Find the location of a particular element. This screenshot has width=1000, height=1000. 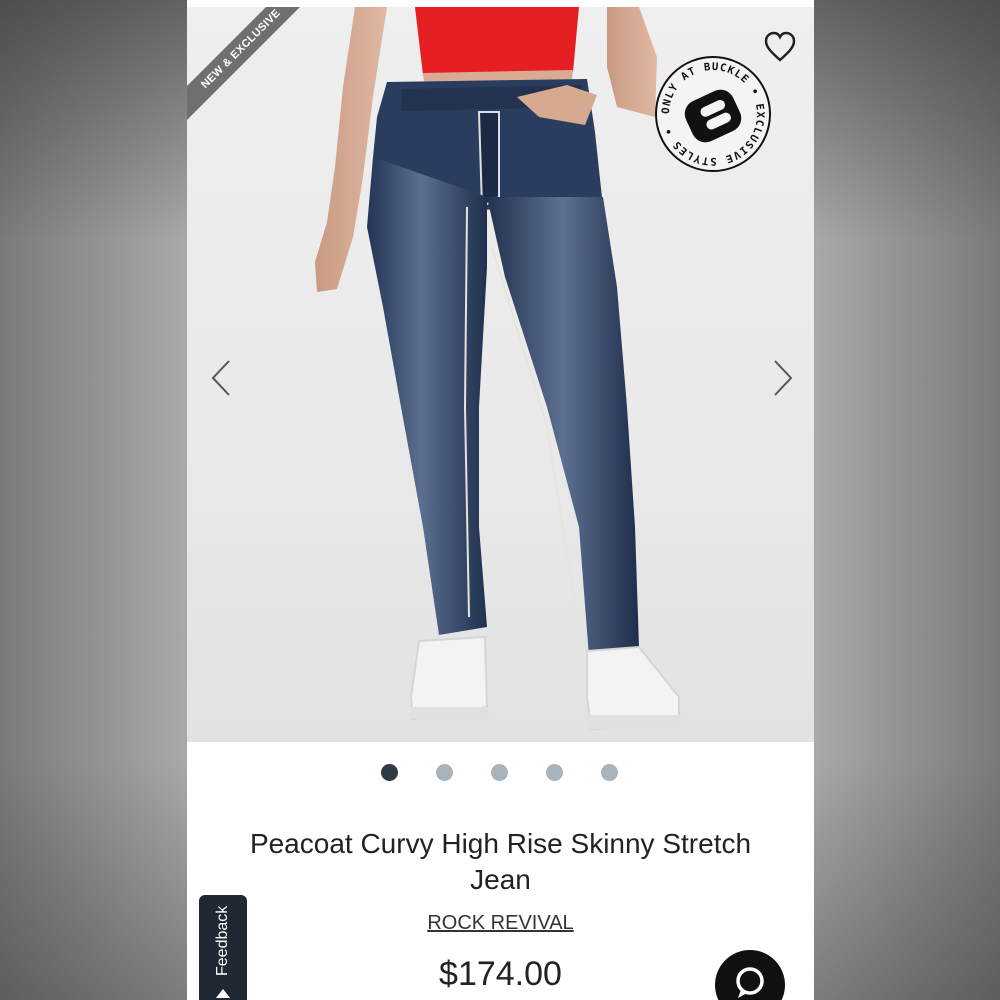

only-at-buckle-badge: ONLY AT BUCKLE • EXCLUSIVE STYLES • is located at coordinates (713, 114).